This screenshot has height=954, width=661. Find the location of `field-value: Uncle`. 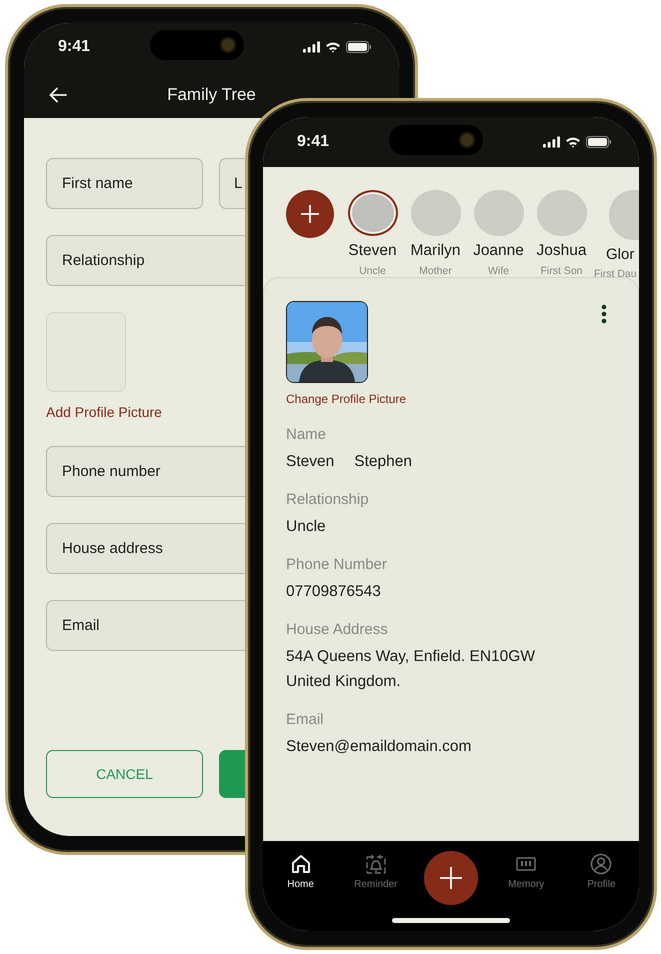

field-value: Uncle is located at coordinates (306, 527).